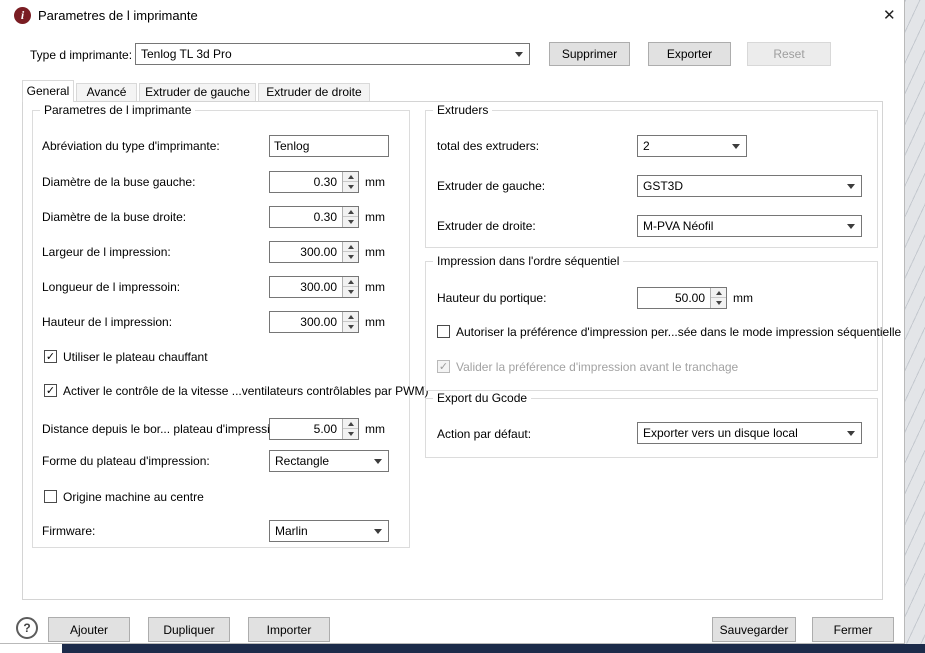 The image size is (925, 653). I want to click on print-height-spin, so click(314, 322).